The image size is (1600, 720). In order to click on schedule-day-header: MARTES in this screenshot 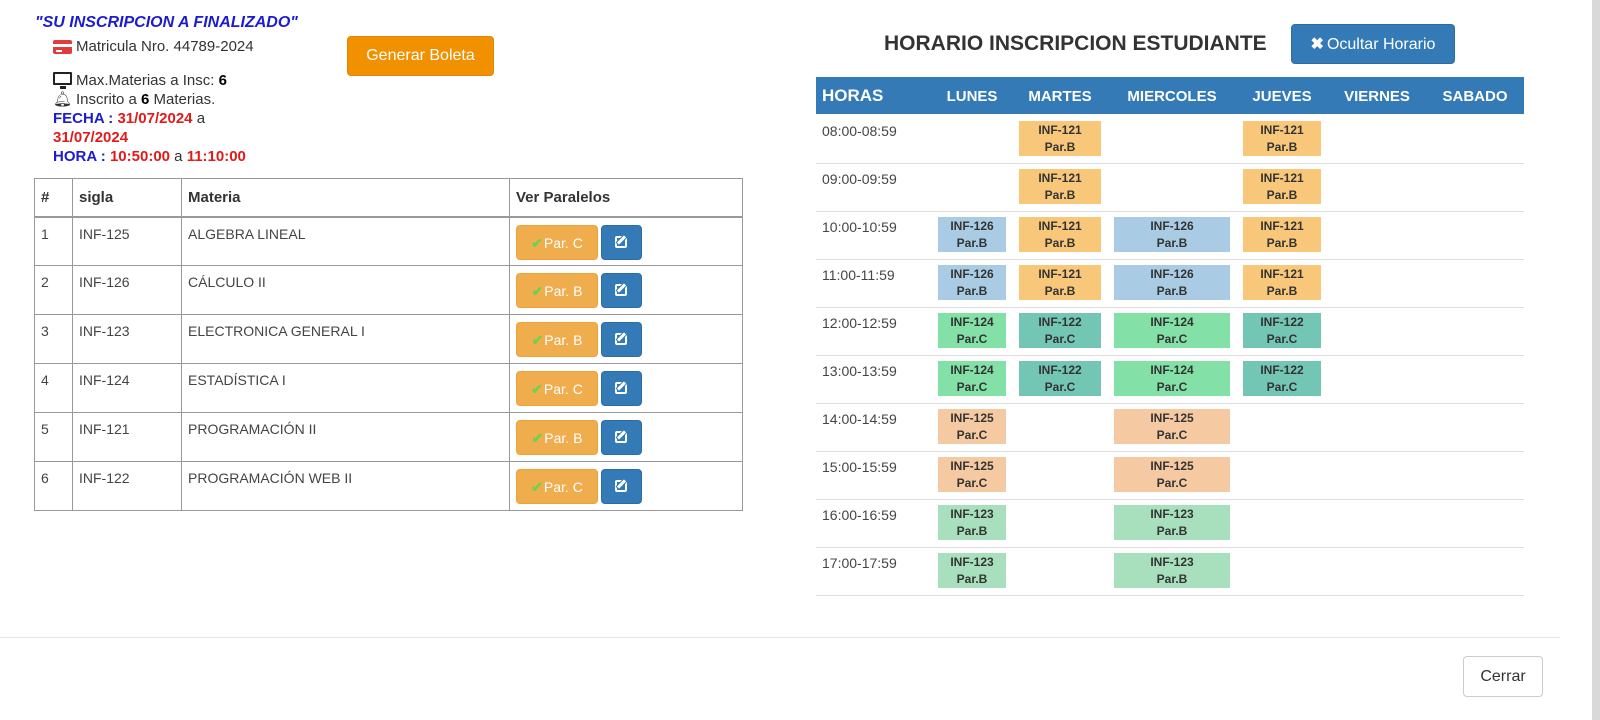, I will do `click(1060, 96)`.